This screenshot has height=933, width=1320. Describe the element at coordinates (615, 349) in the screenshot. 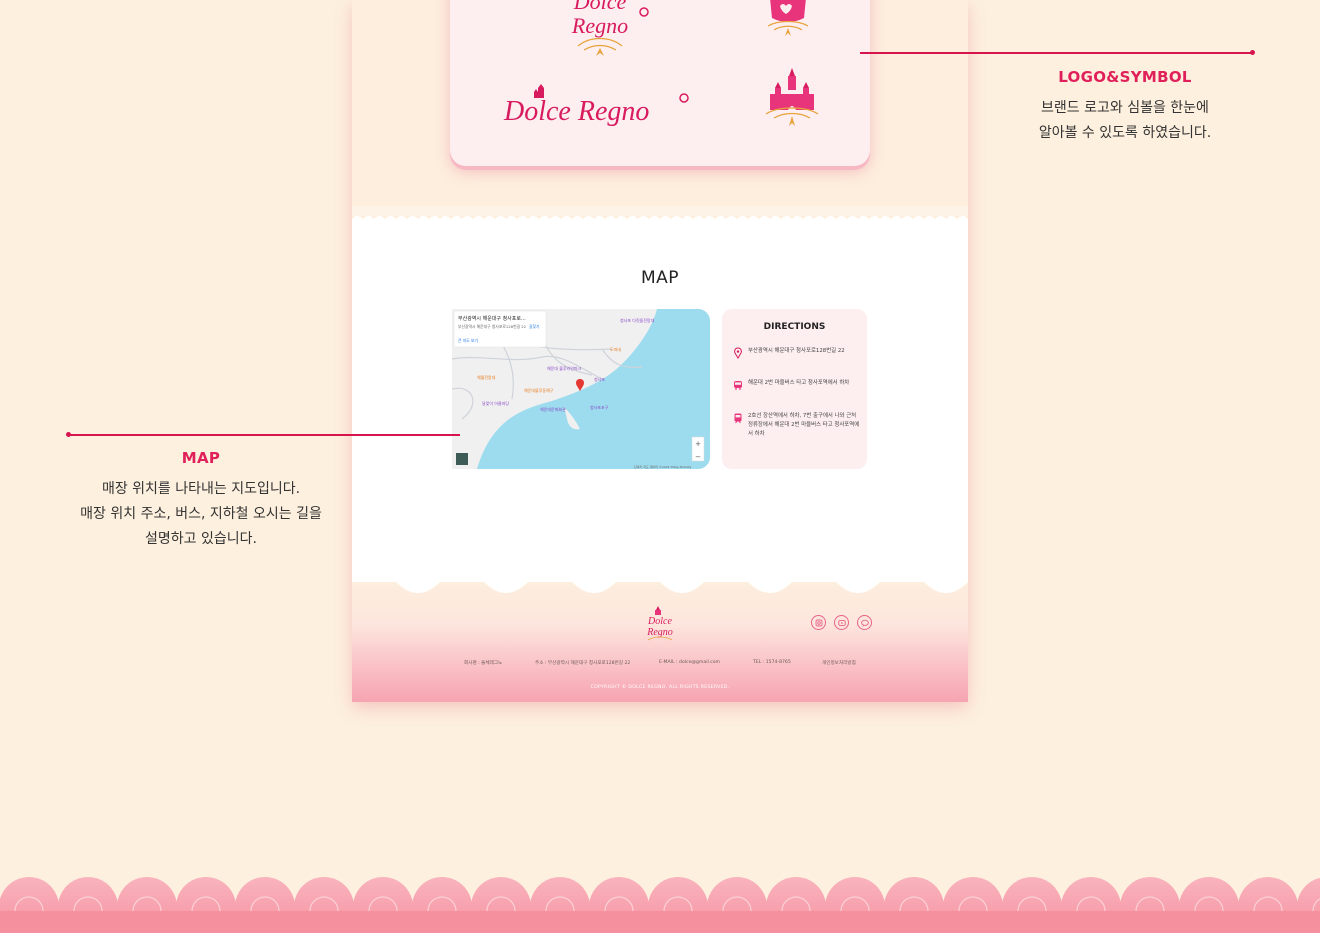

I see `map-label: 도파네` at that location.